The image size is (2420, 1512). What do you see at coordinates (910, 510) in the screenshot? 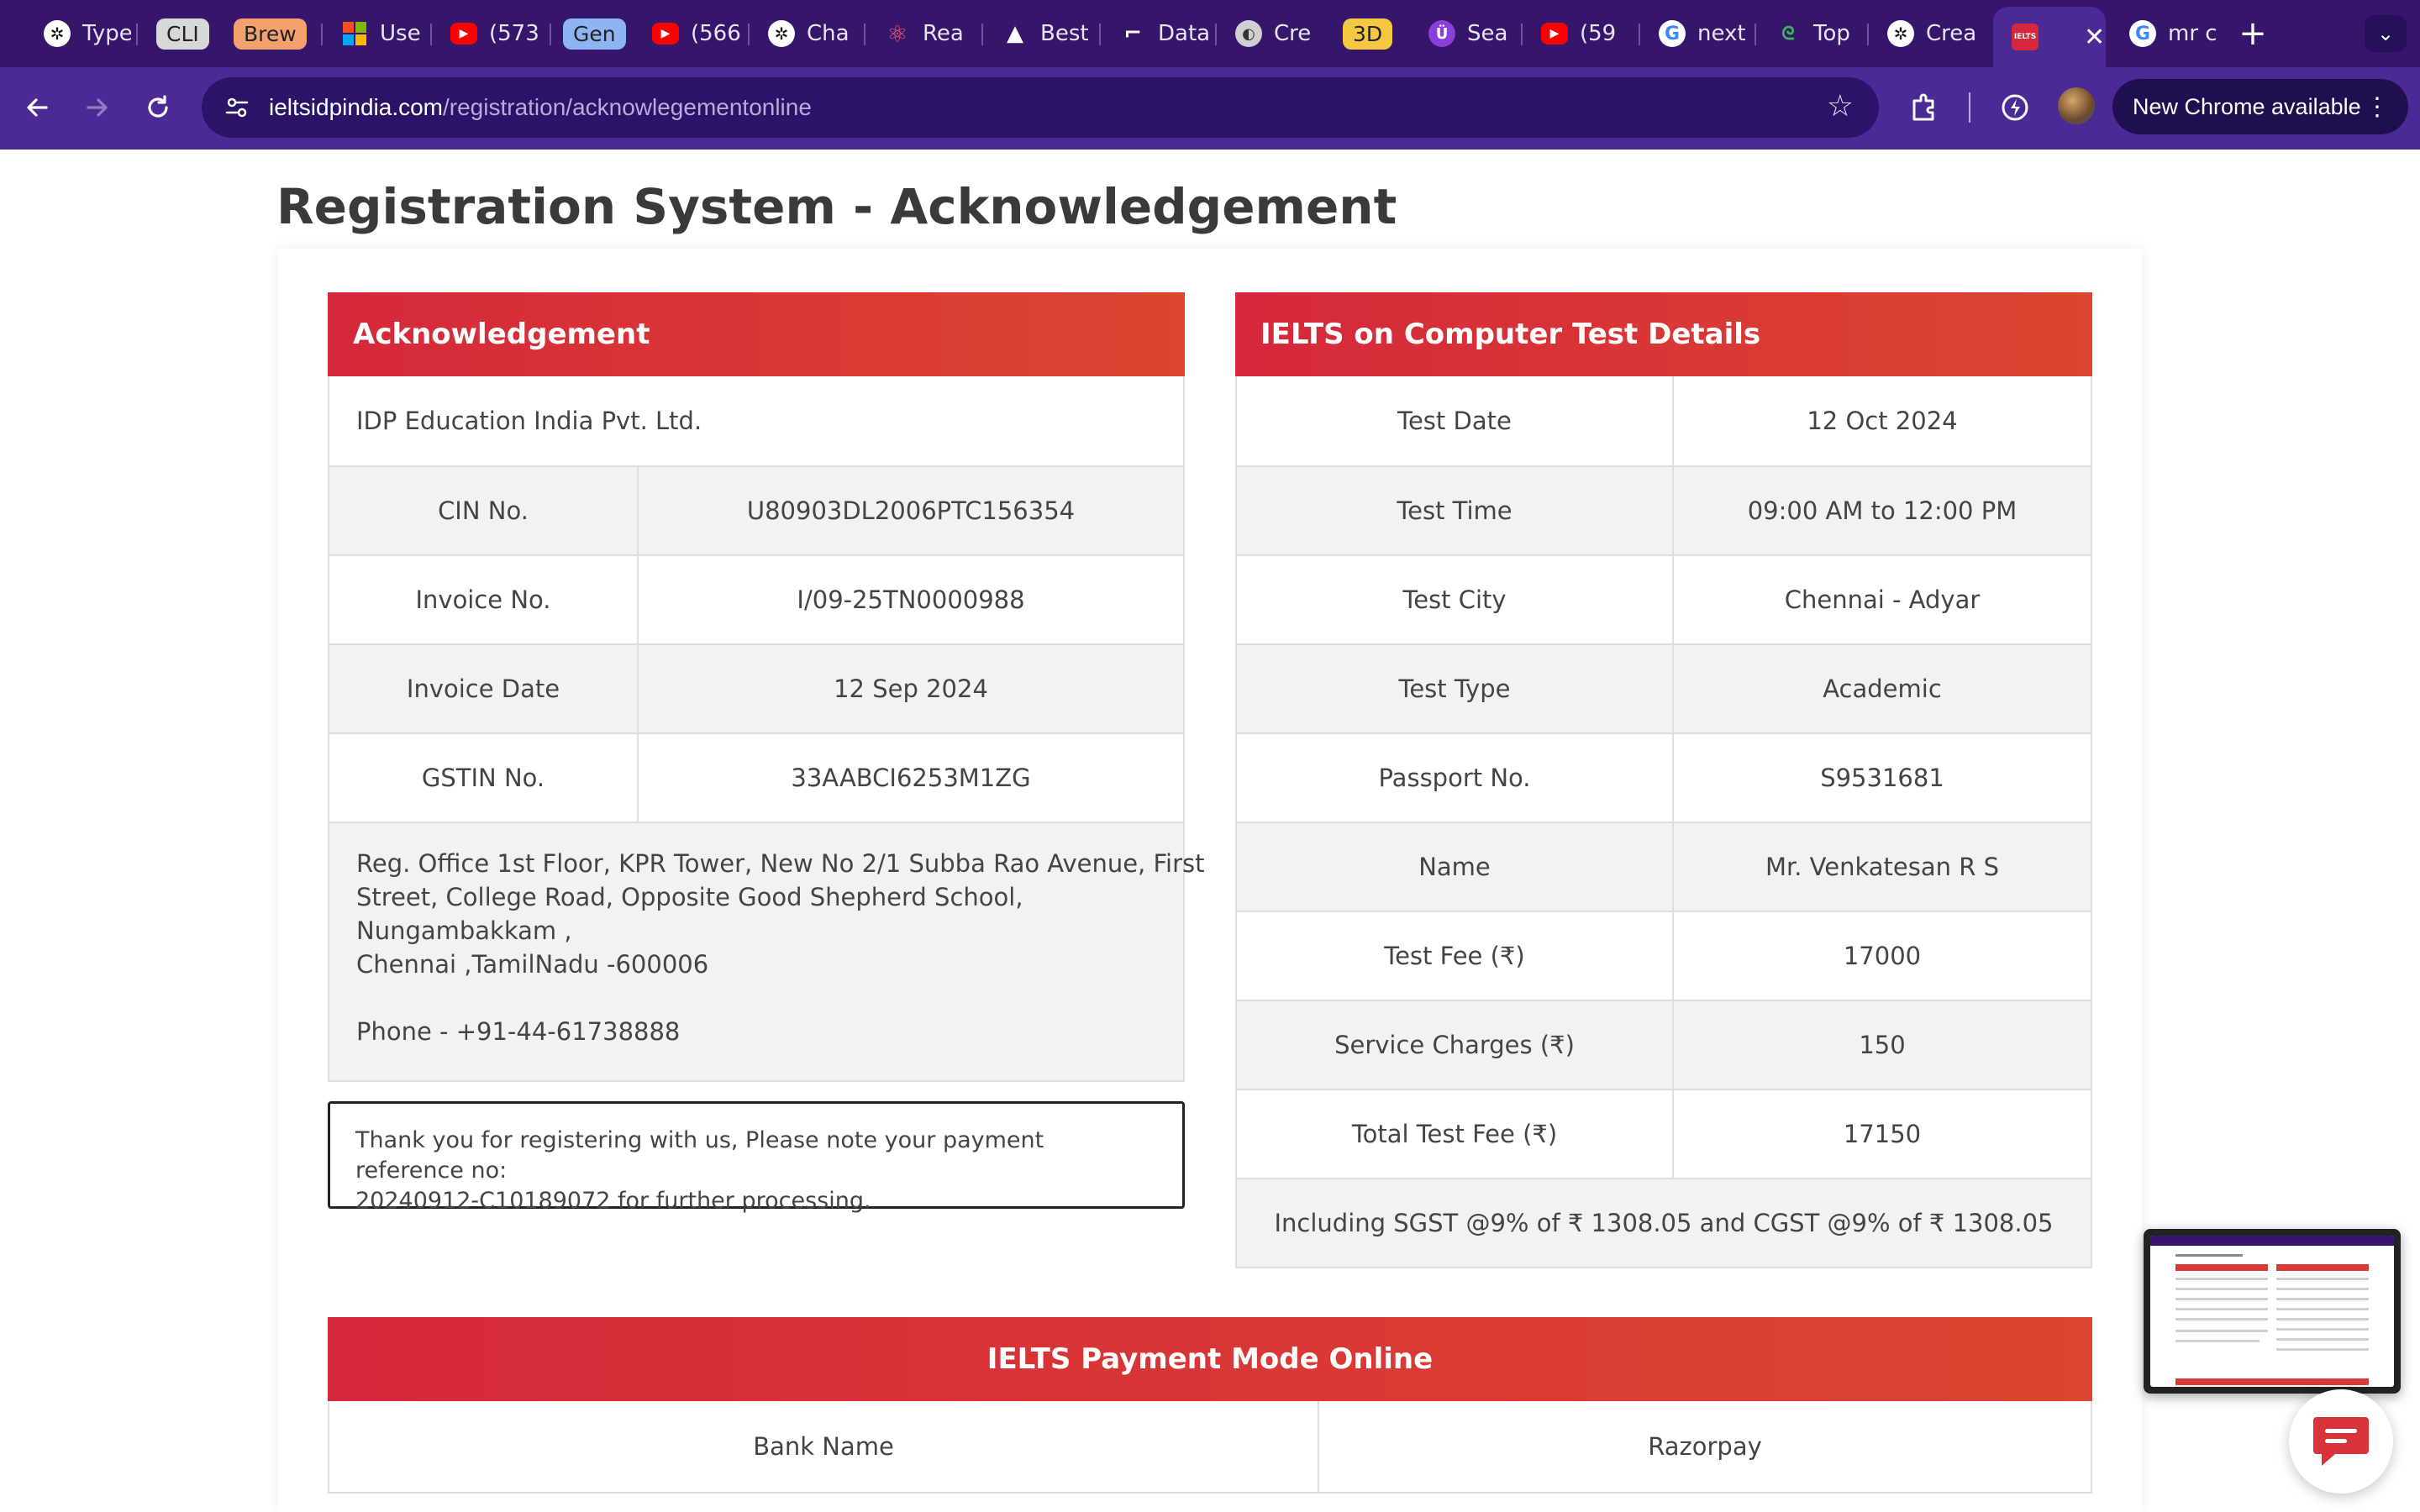
I see `row-value: U80903DL2006PTC156354` at bounding box center [910, 510].